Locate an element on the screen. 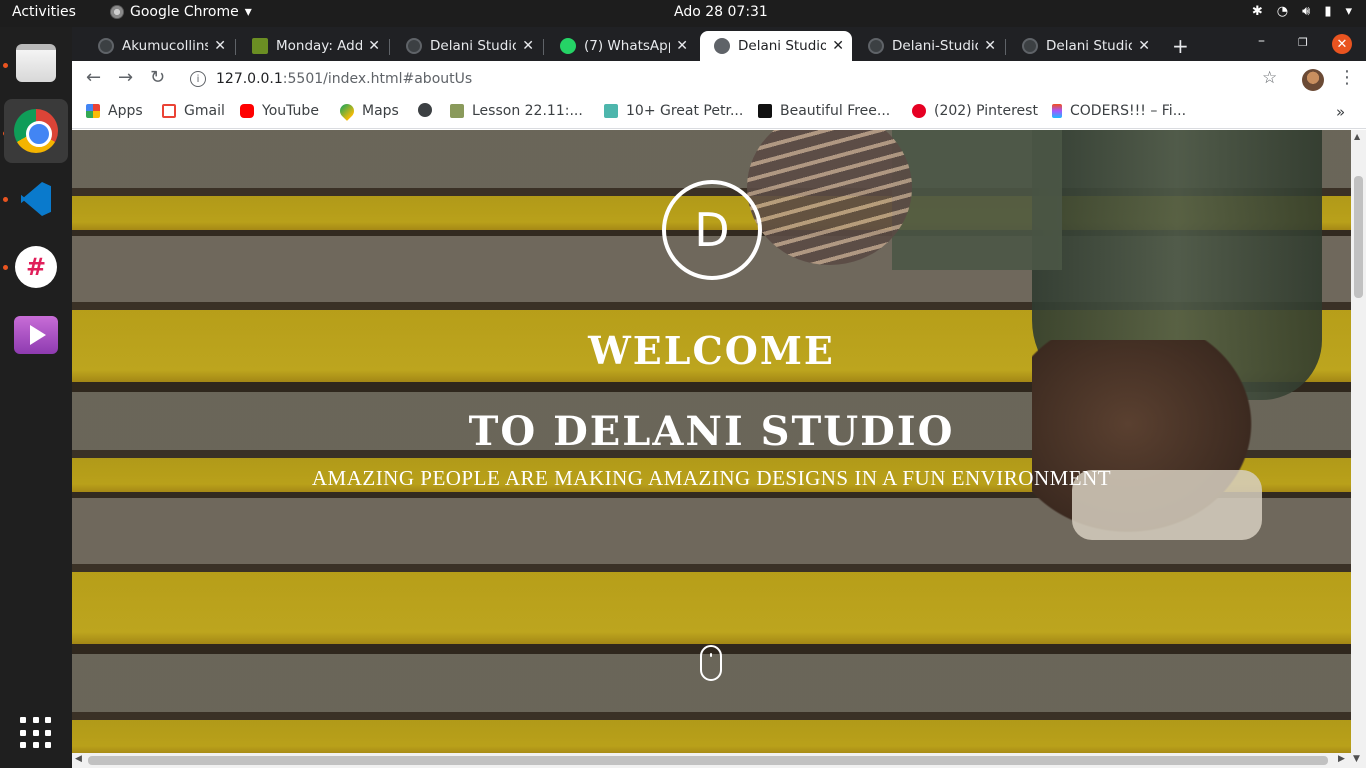 The width and height of the screenshot is (1366, 768). scroll-down-mouse-icon is located at coordinates (711, 663).